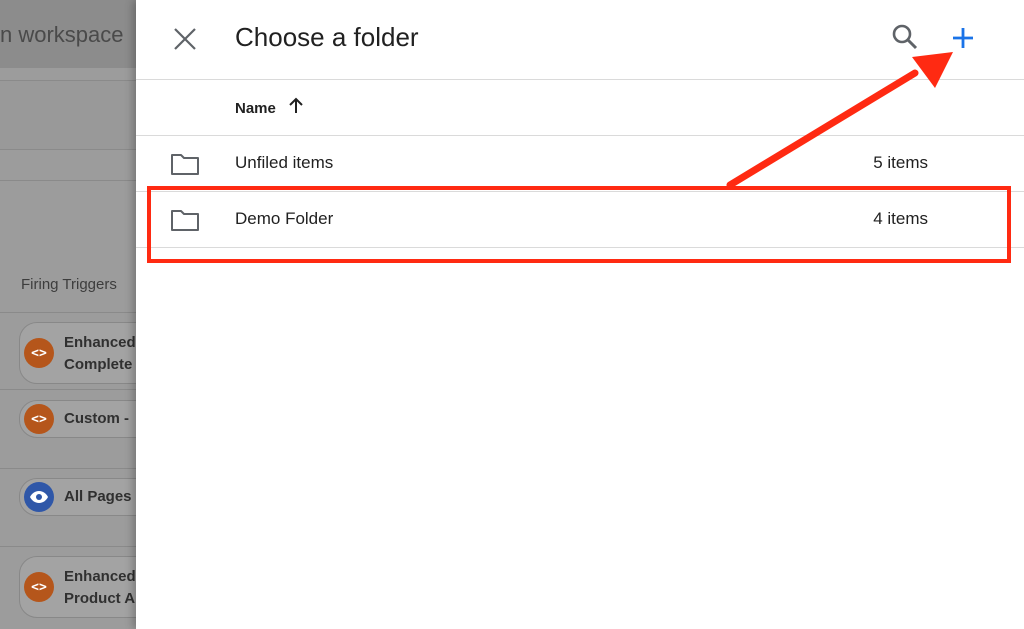 Image resolution: width=1024 pixels, height=629 pixels. I want to click on background-header: n workspace, so click(68, 34).